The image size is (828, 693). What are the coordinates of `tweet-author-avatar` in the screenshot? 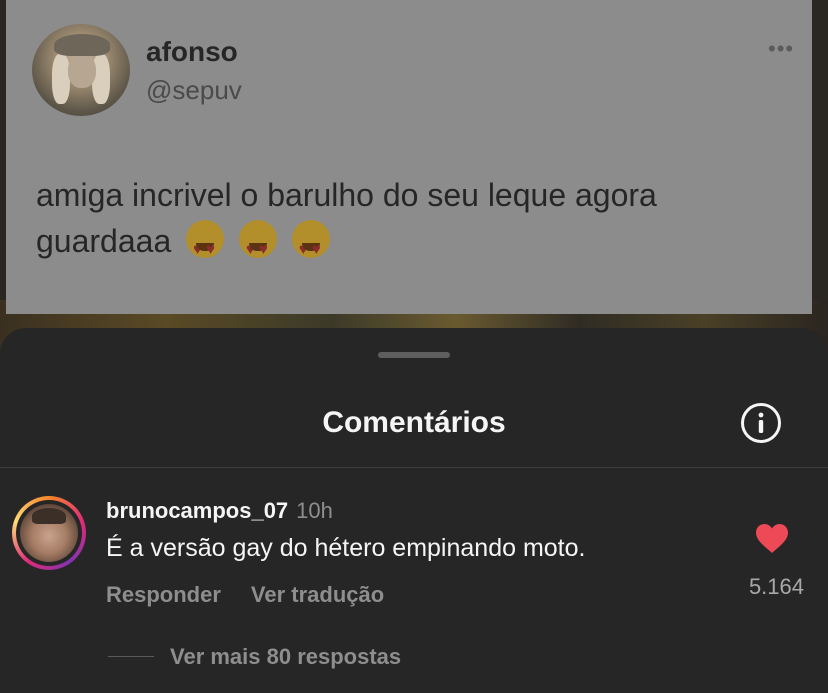 It's located at (81, 70).